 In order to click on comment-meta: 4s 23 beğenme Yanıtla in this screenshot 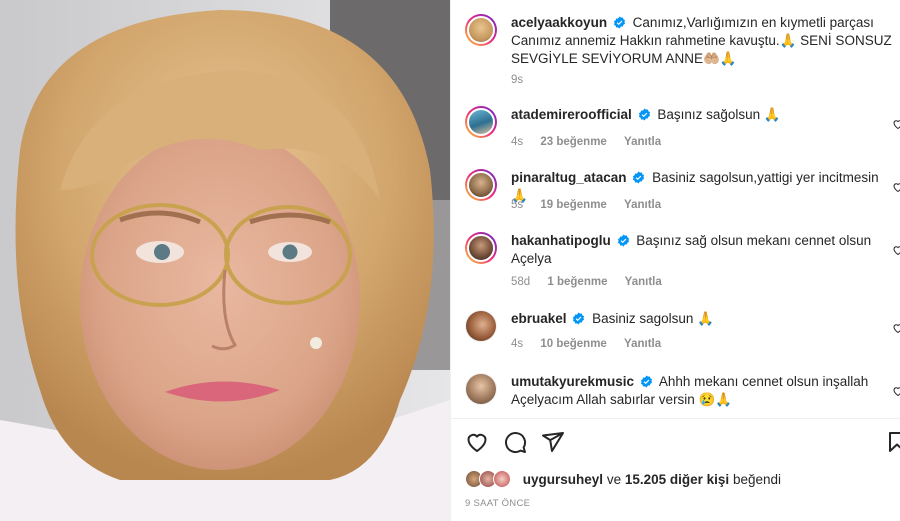, I will do `click(593, 142)`.